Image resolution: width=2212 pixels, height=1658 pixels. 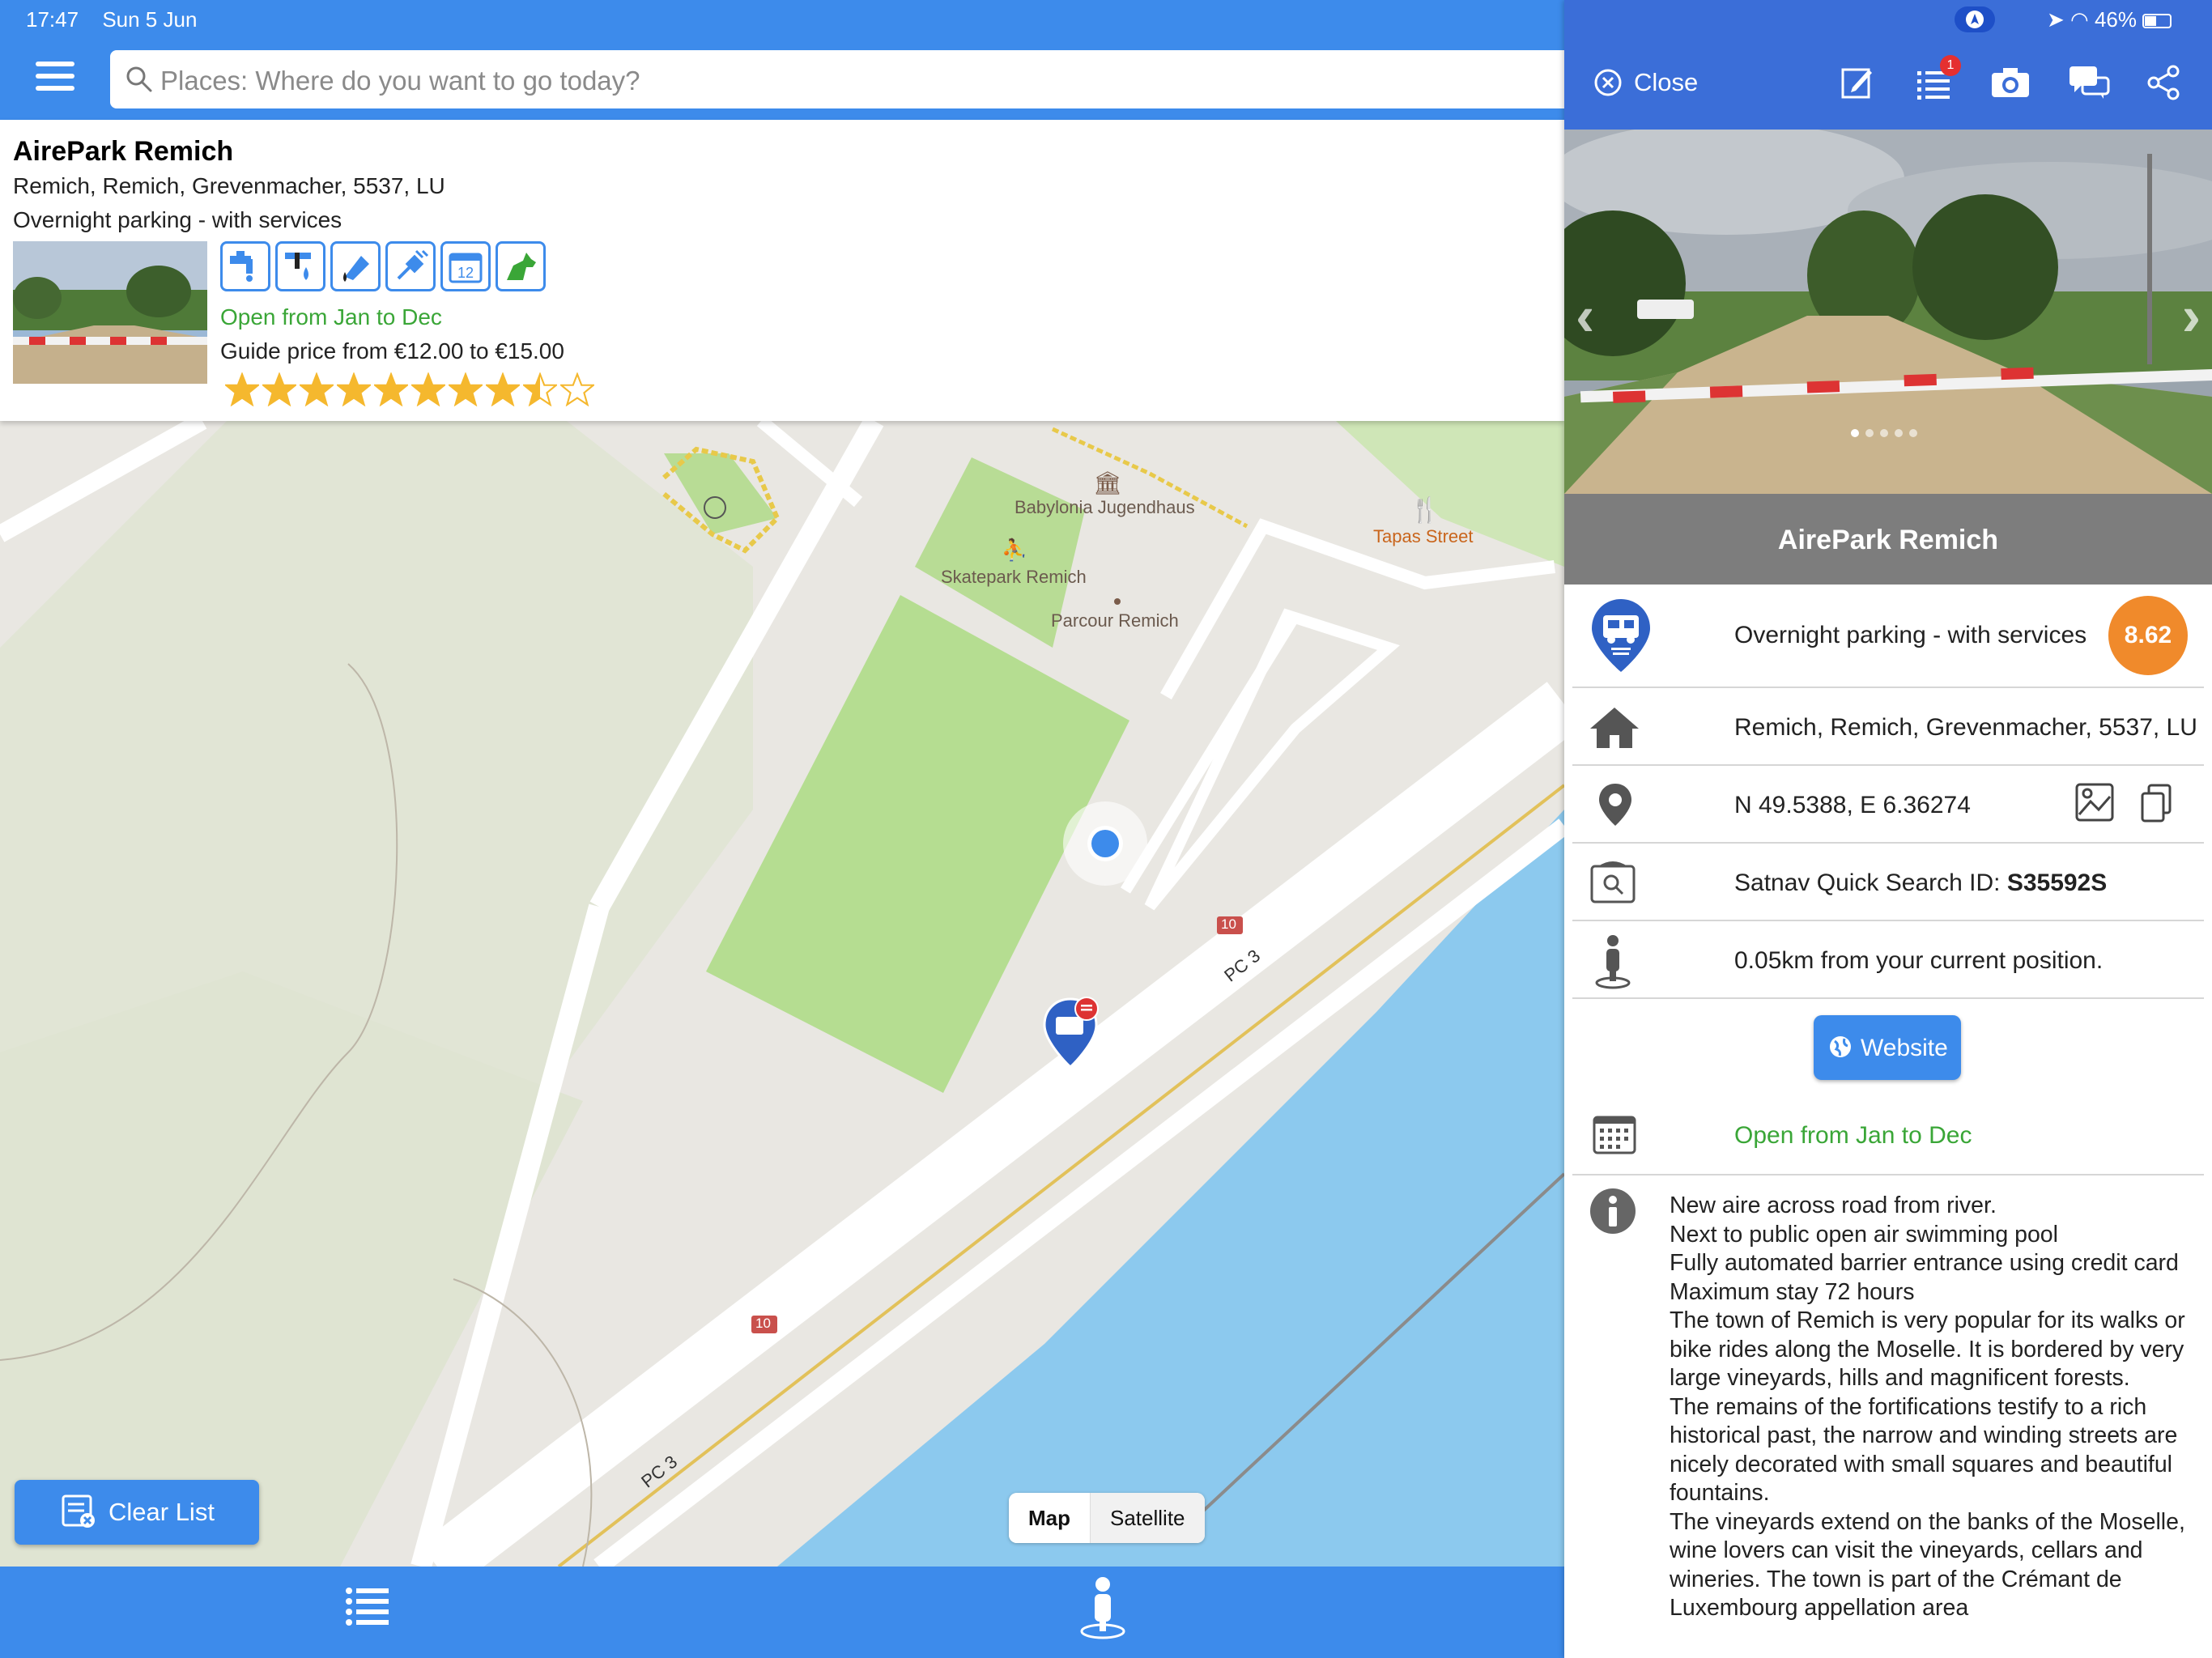 I want to click on open-in-maps-icon, so click(x=2095, y=802).